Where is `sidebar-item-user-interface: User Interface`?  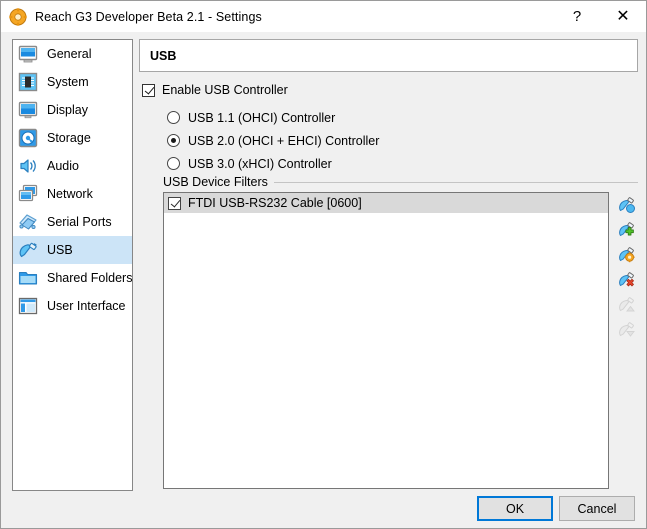 sidebar-item-user-interface: User Interface is located at coordinates (72, 306).